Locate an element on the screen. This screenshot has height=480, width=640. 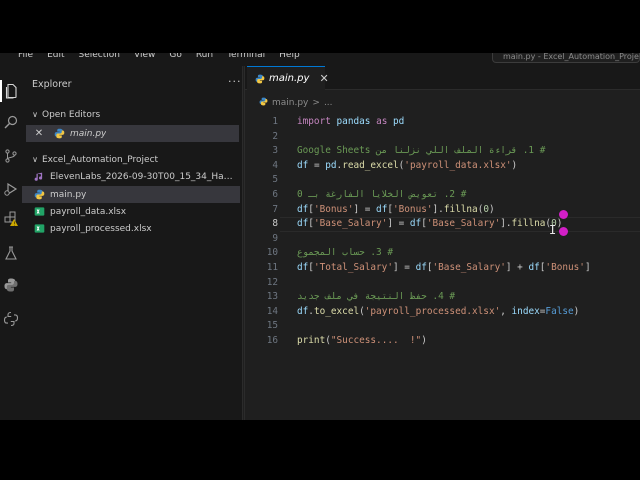
line-number: 6 is located at coordinates (275, 194).